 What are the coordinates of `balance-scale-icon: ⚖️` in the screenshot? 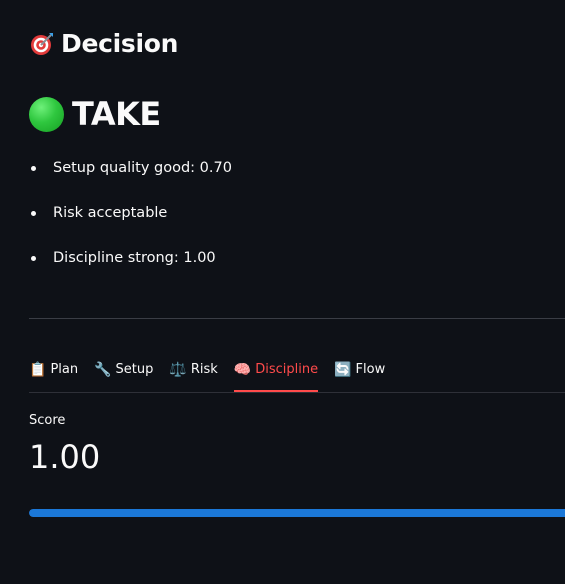 It's located at (178, 370).